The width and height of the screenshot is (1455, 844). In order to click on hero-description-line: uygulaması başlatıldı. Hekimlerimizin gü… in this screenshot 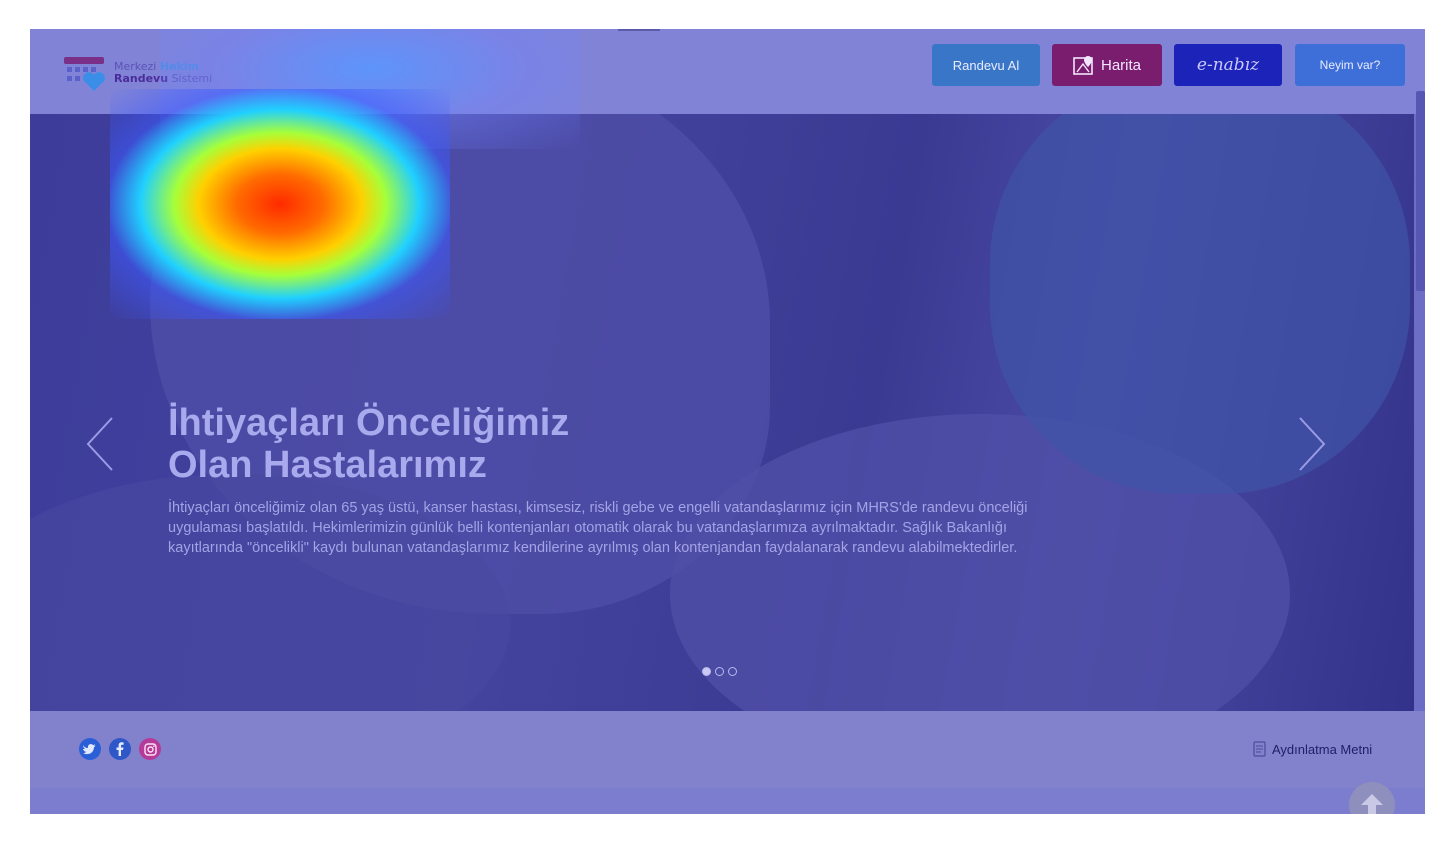, I will do `click(587, 528)`.